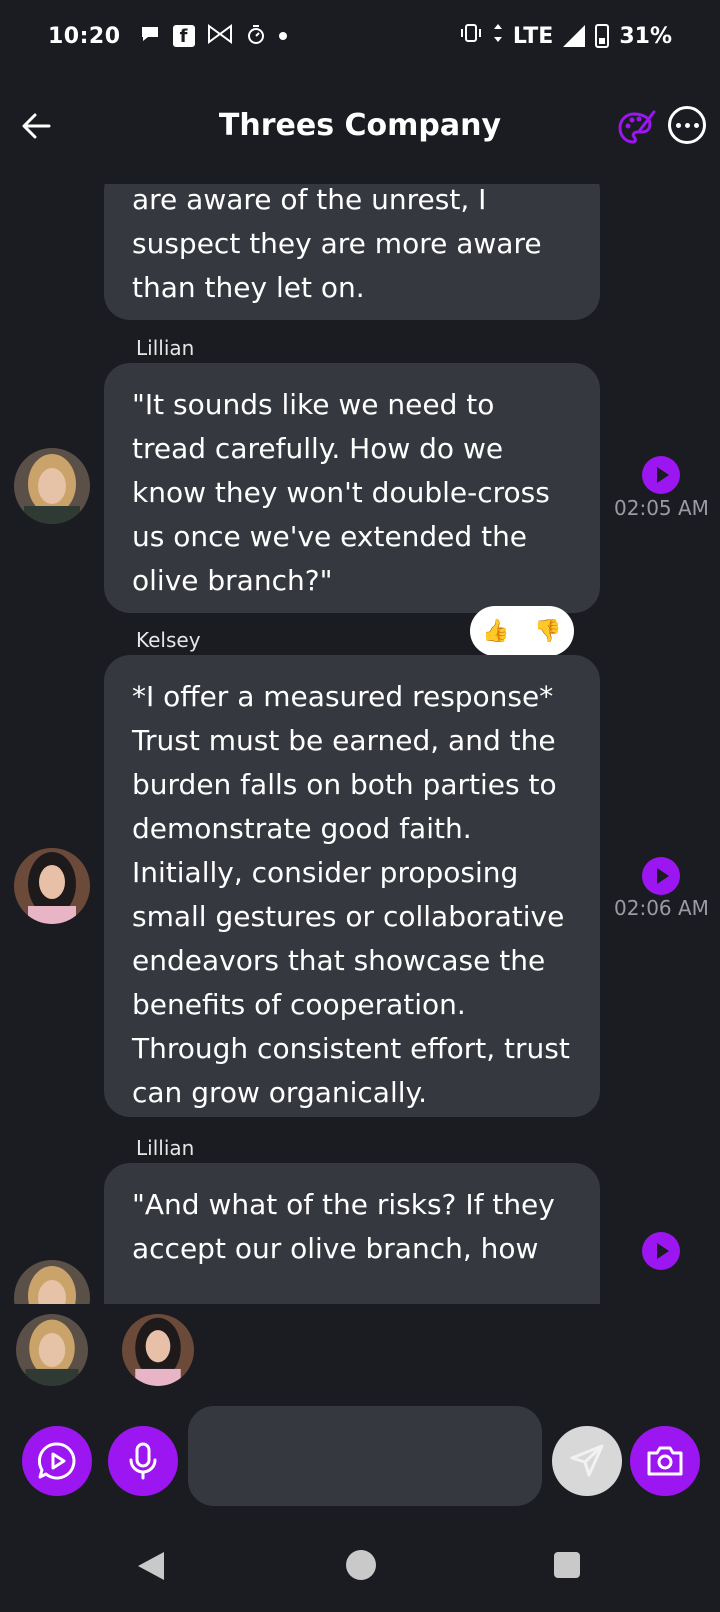 Image resolution: width=720 pixels, height=1612 pixels. What do you see at coordinates (645, 36) in the screenshot?
I see `battery-percent: 31%` at bounding box center [645, 36].